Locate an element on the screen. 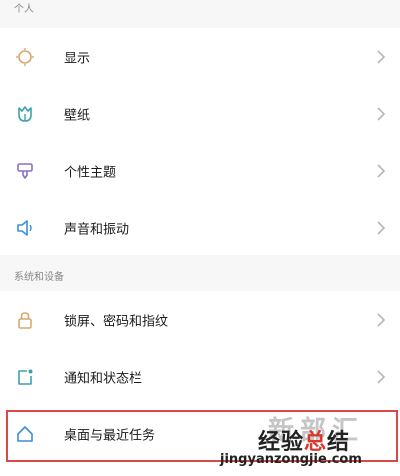 This screenshot has height=476, width=400. settings-row-label: 显示 is located at coordinates (77, 58).